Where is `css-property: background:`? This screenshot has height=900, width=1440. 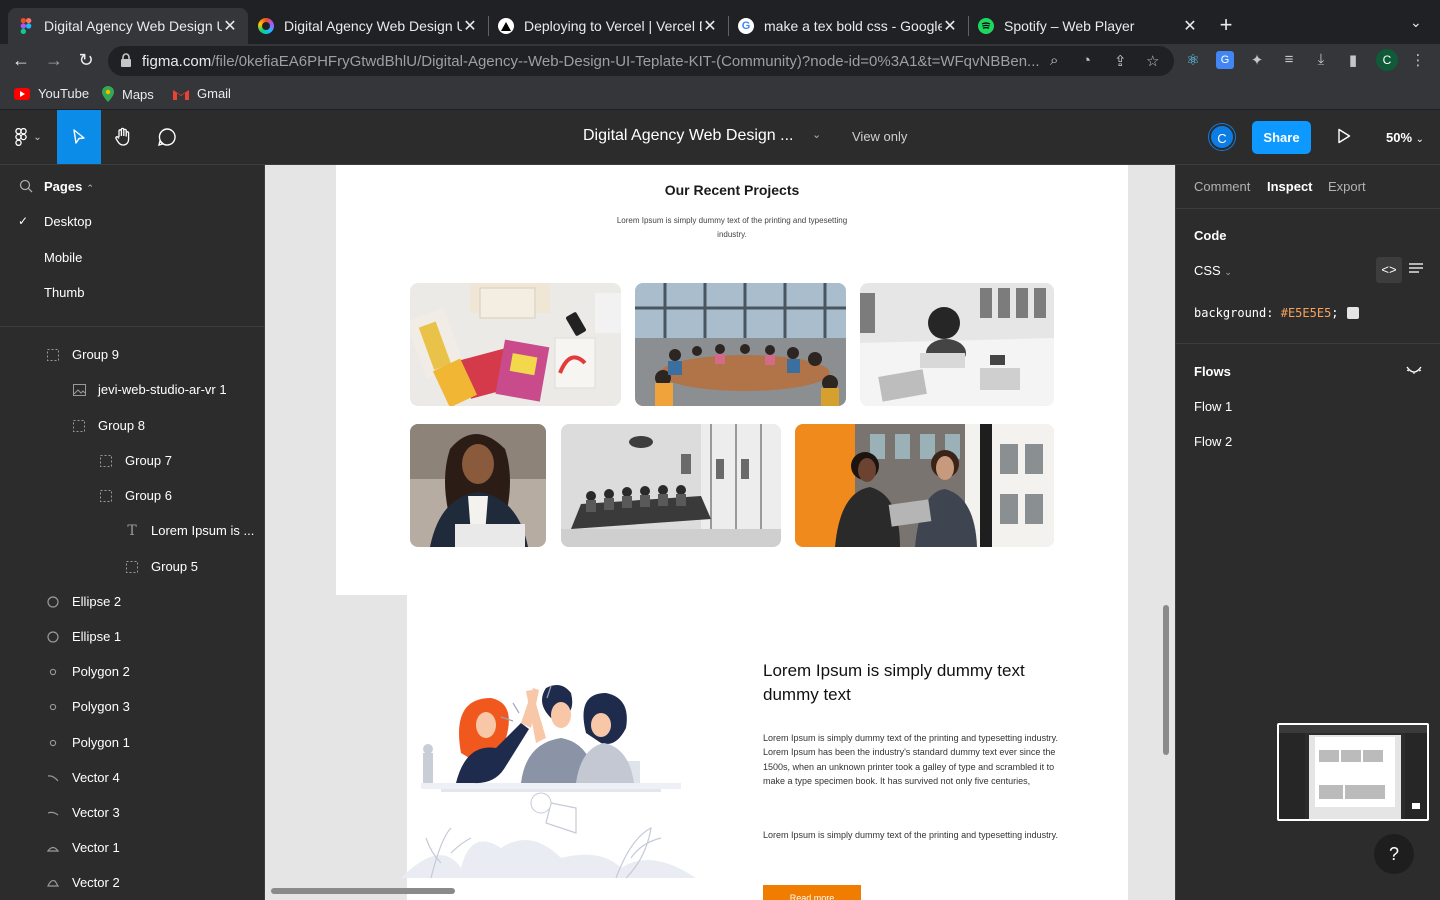 css-property: background: is located at coordinates (1234, 313).